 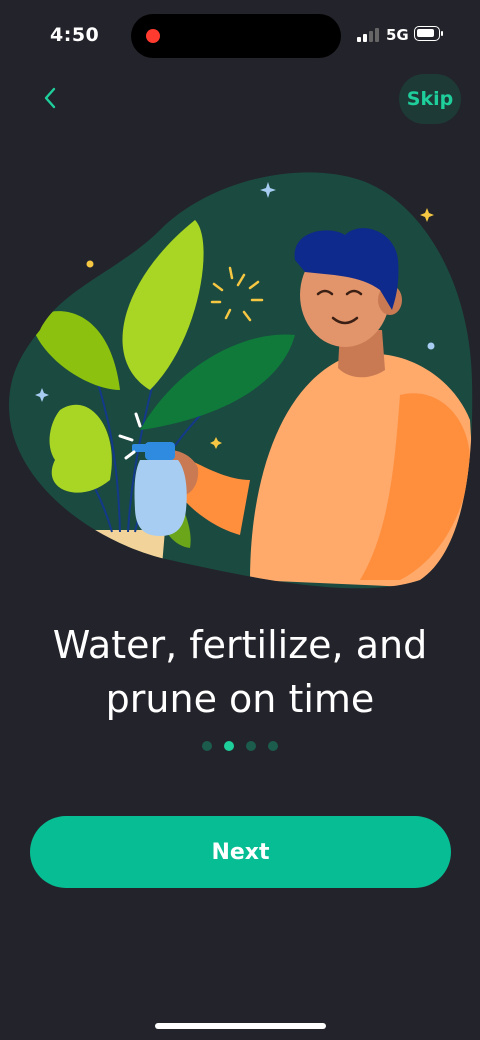 I want to click on title-line-2: prune on time, so click(x=240, y=699).